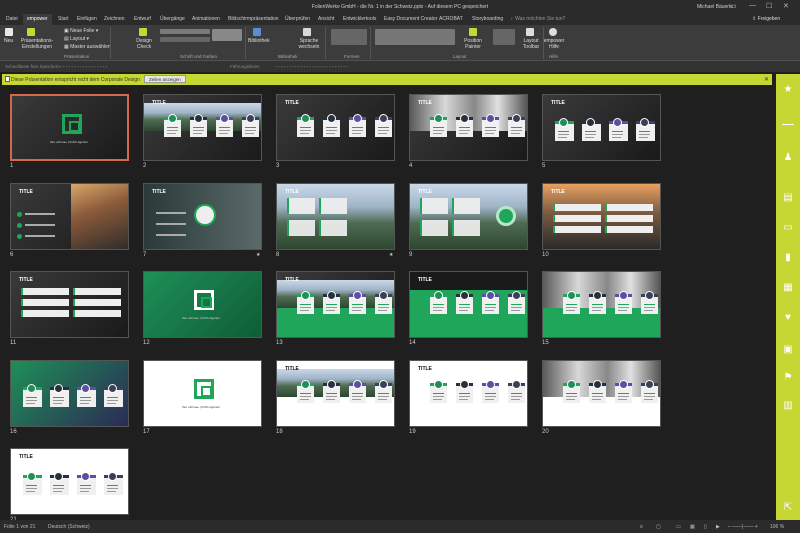 This screenshot has height=533, width=800. Describe the element at coordinates (142, 19) in the screenshot. I see `tab-entwurf: Entwurf` at that location.